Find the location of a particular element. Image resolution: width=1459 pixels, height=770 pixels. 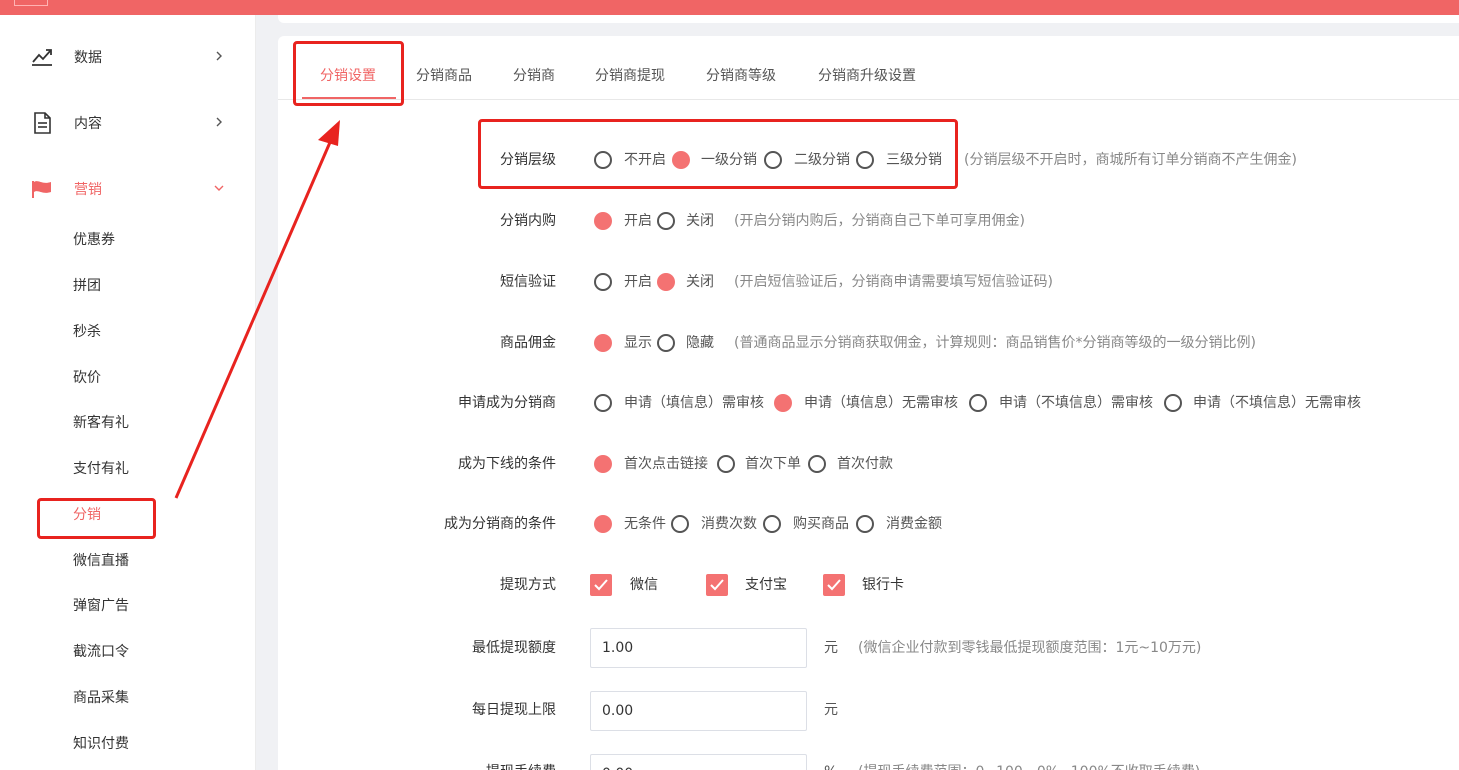

radio-condition-buy-product is located at coordinates (772, 524).